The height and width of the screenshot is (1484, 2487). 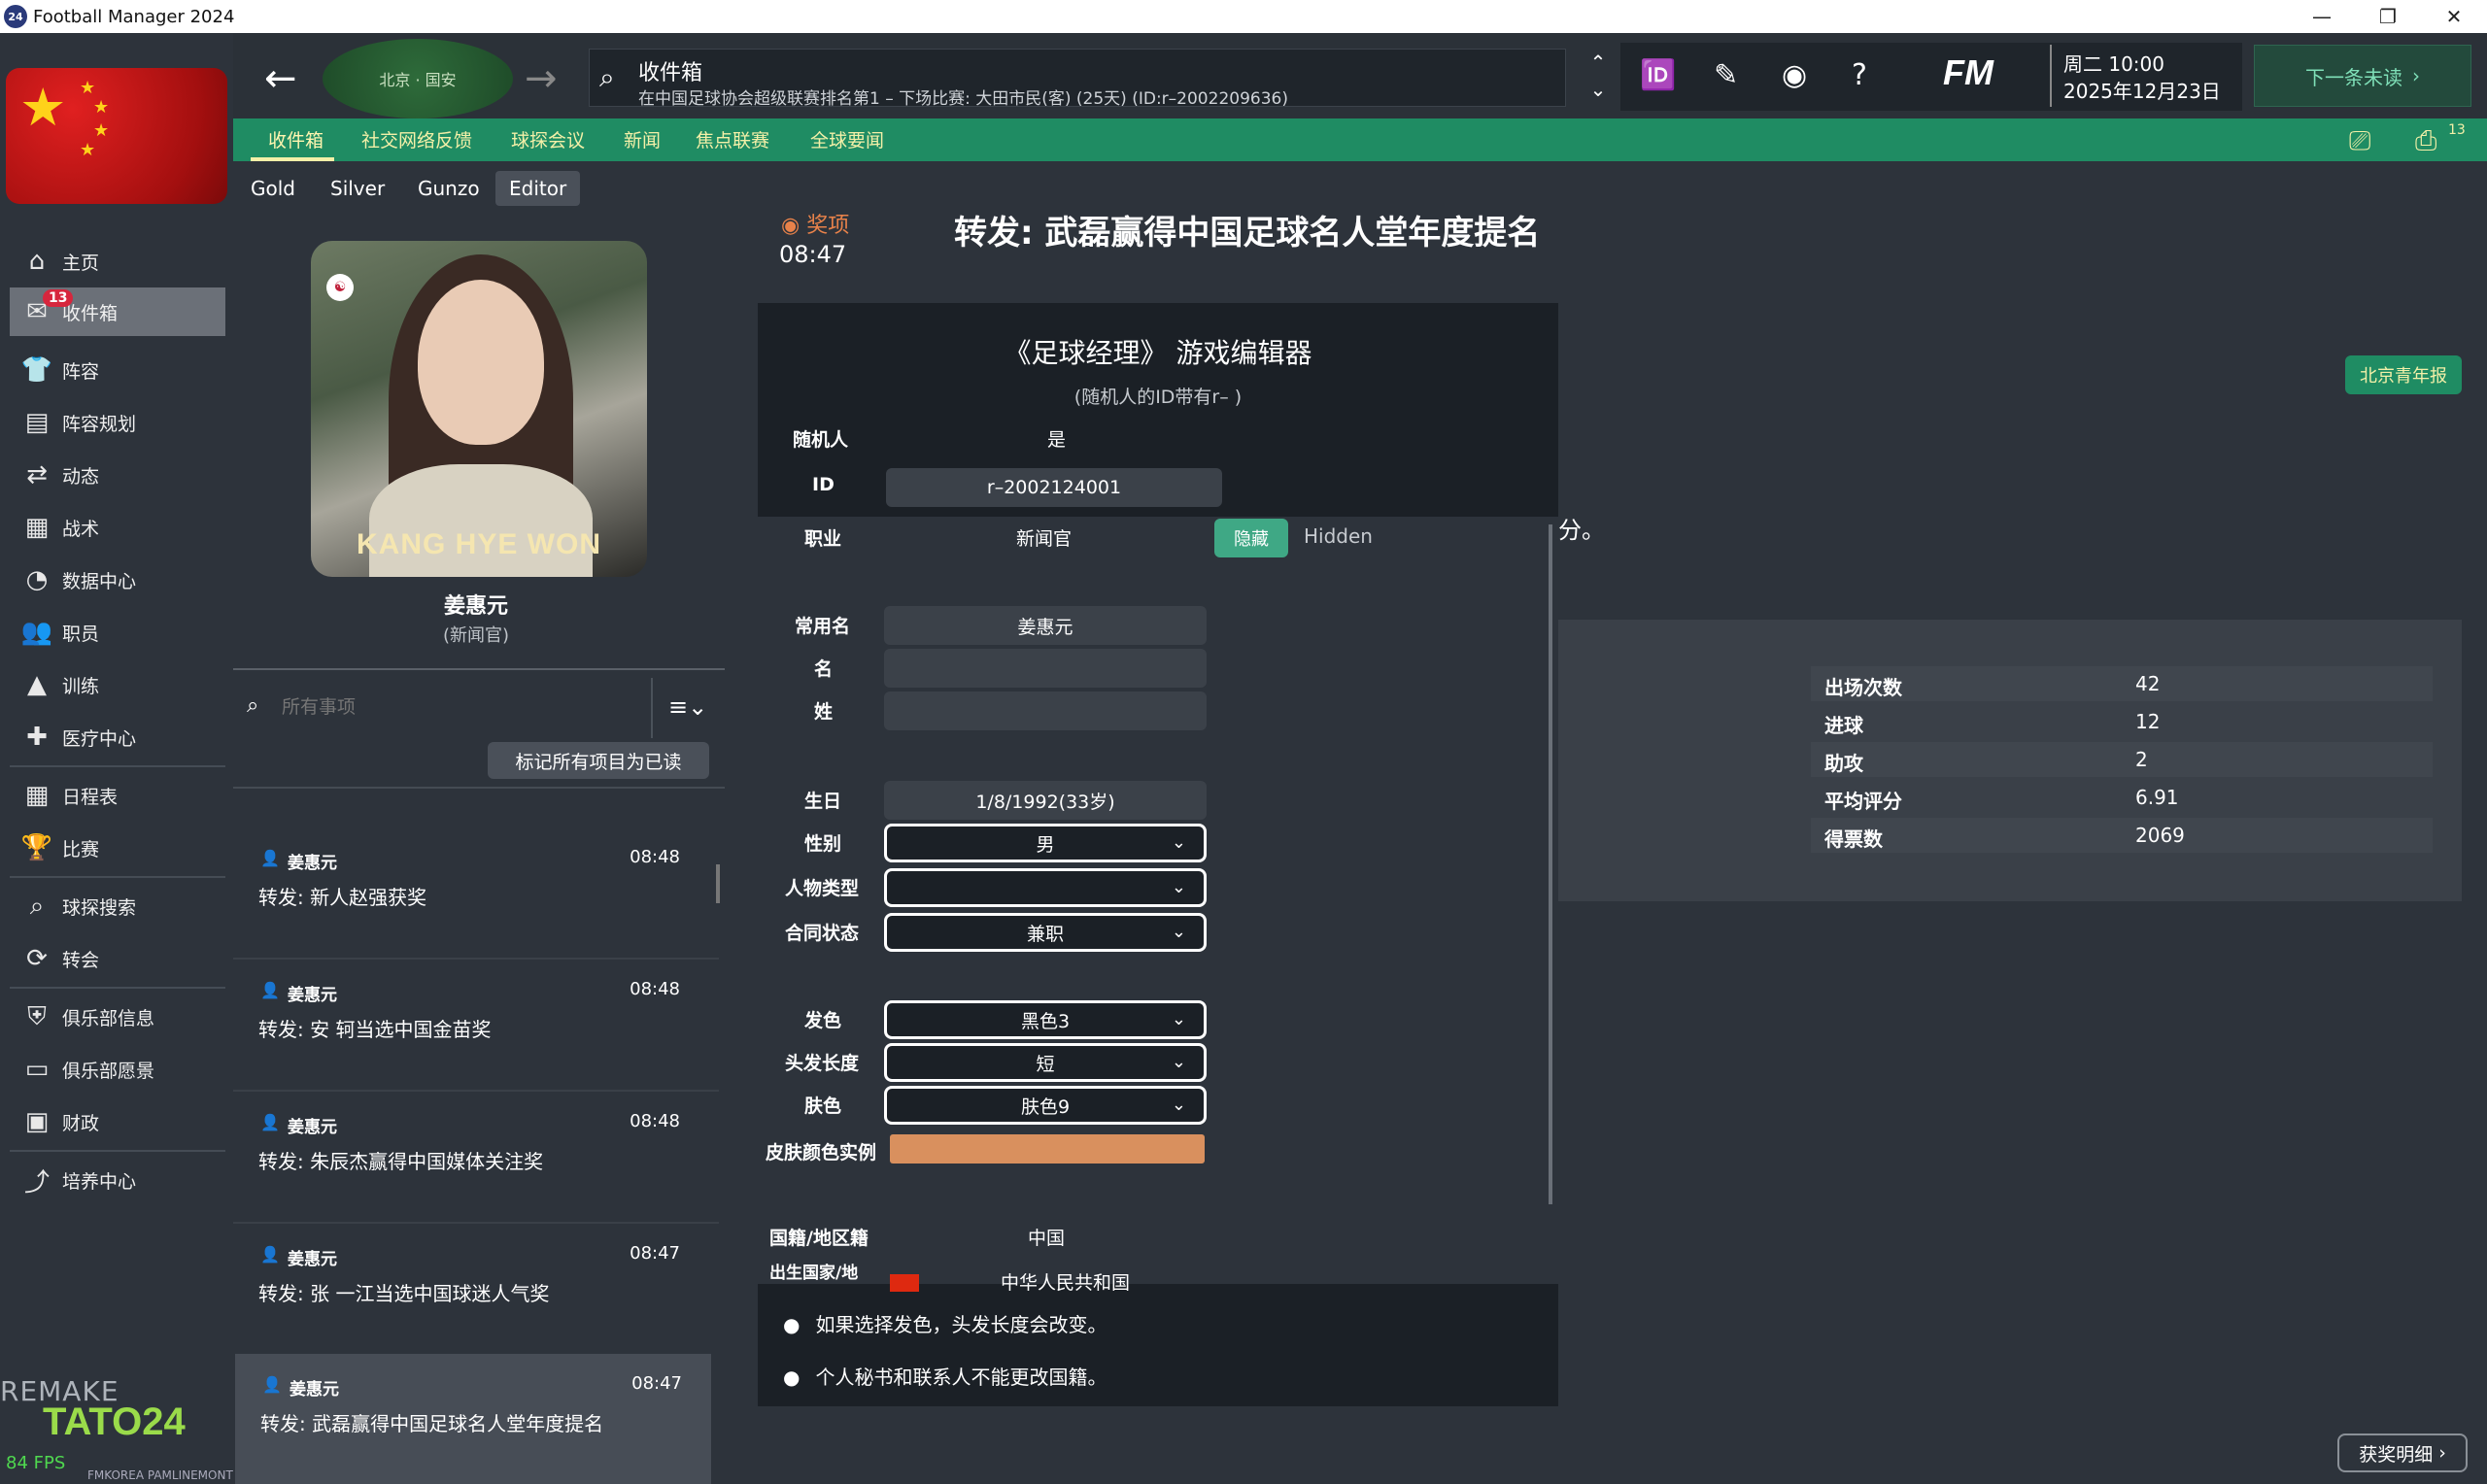 I want to click on sidebar-item-tactics: ▦ 战术, so click(x=116, y=527).